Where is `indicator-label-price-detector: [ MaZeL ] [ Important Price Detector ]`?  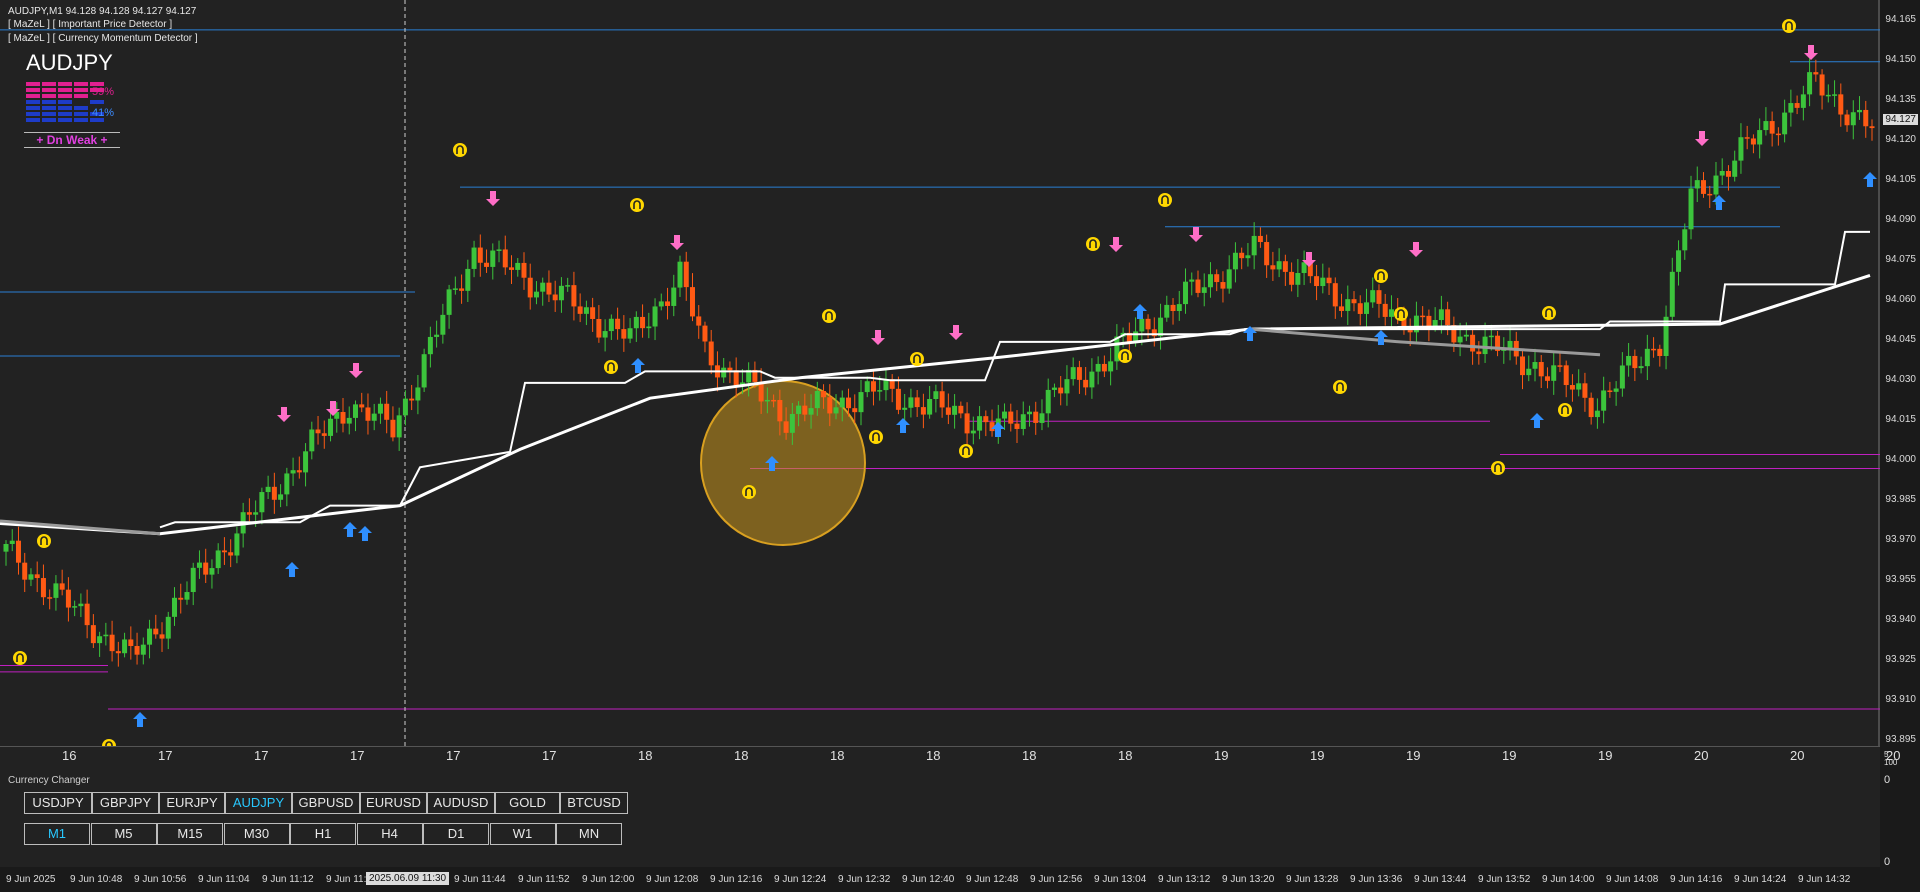
indicator-label-price-detector: [ MaZeL ] [ Important Price Detector ] is located at coordinates (90, 24).